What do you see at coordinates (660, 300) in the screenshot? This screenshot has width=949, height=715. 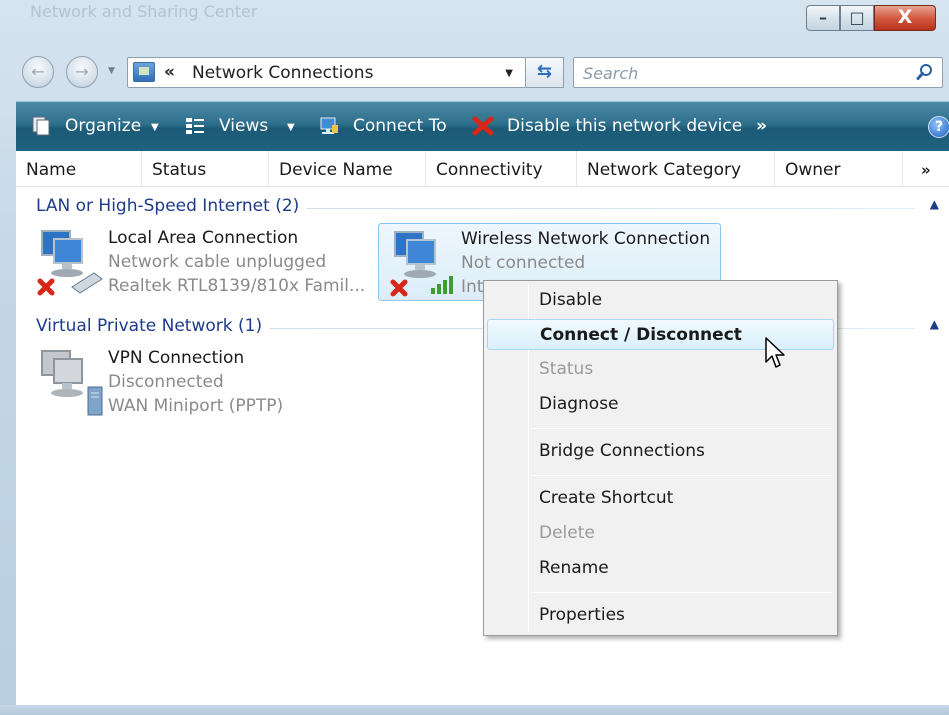 I see `menu-item-disable: Disable` at bounding box center [660, 300].